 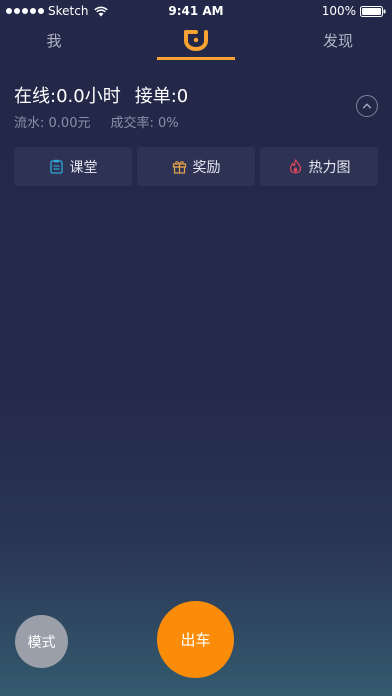 I want to click on start-driving-button: 出车, so click(x=195, y=639).